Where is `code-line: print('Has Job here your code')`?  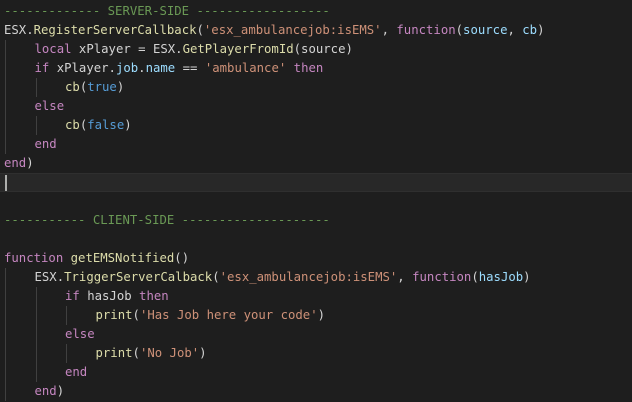 code-line: print('Has Job here your code') is located at coordinates (316, 315).